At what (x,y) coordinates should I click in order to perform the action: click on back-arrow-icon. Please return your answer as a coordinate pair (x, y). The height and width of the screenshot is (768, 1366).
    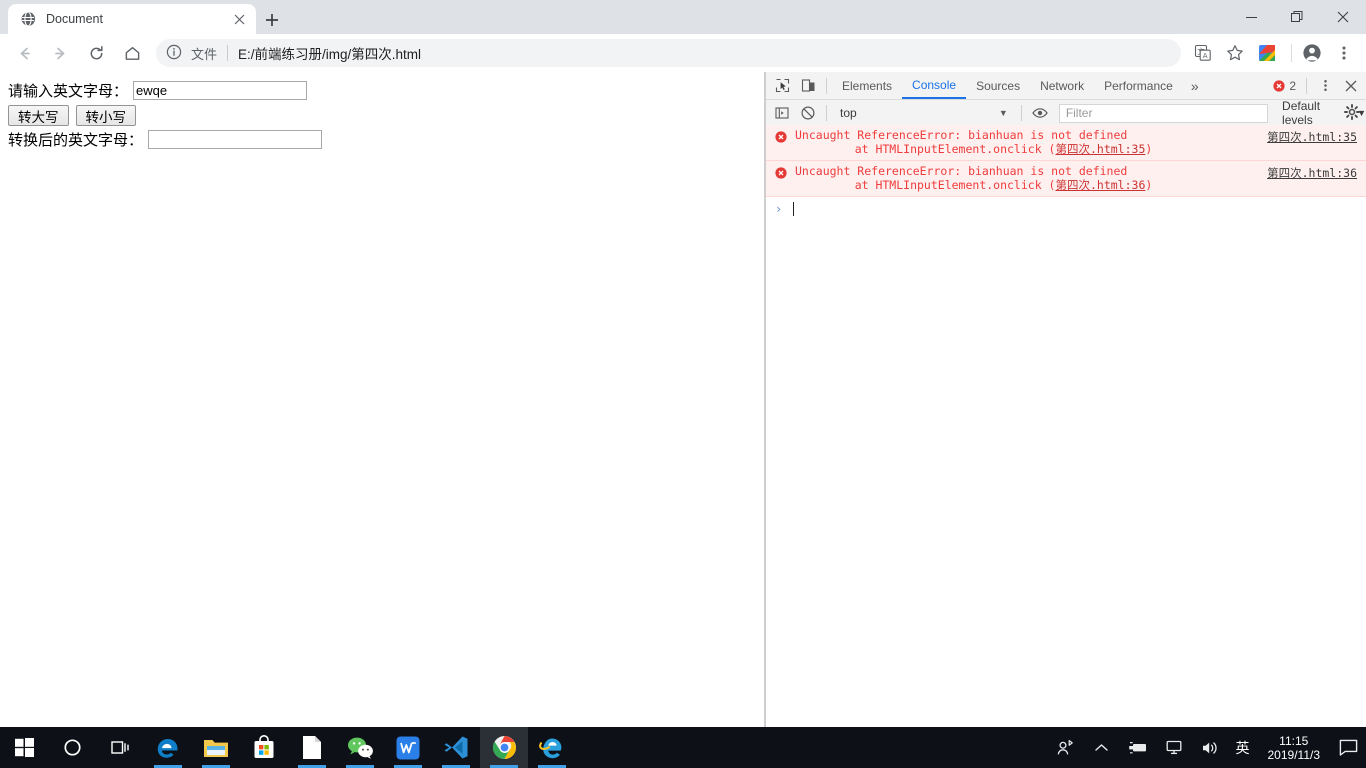
    Looking at the image, I should click on (24, 53).